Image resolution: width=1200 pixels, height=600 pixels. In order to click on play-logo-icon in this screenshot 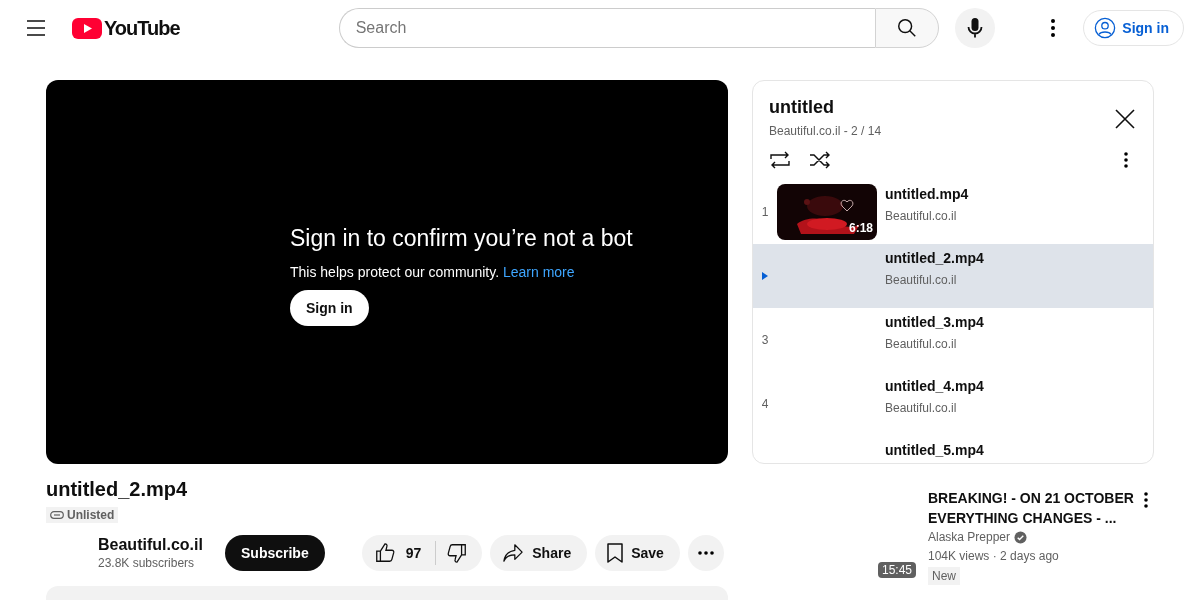, I will do `click(87, 28)`.